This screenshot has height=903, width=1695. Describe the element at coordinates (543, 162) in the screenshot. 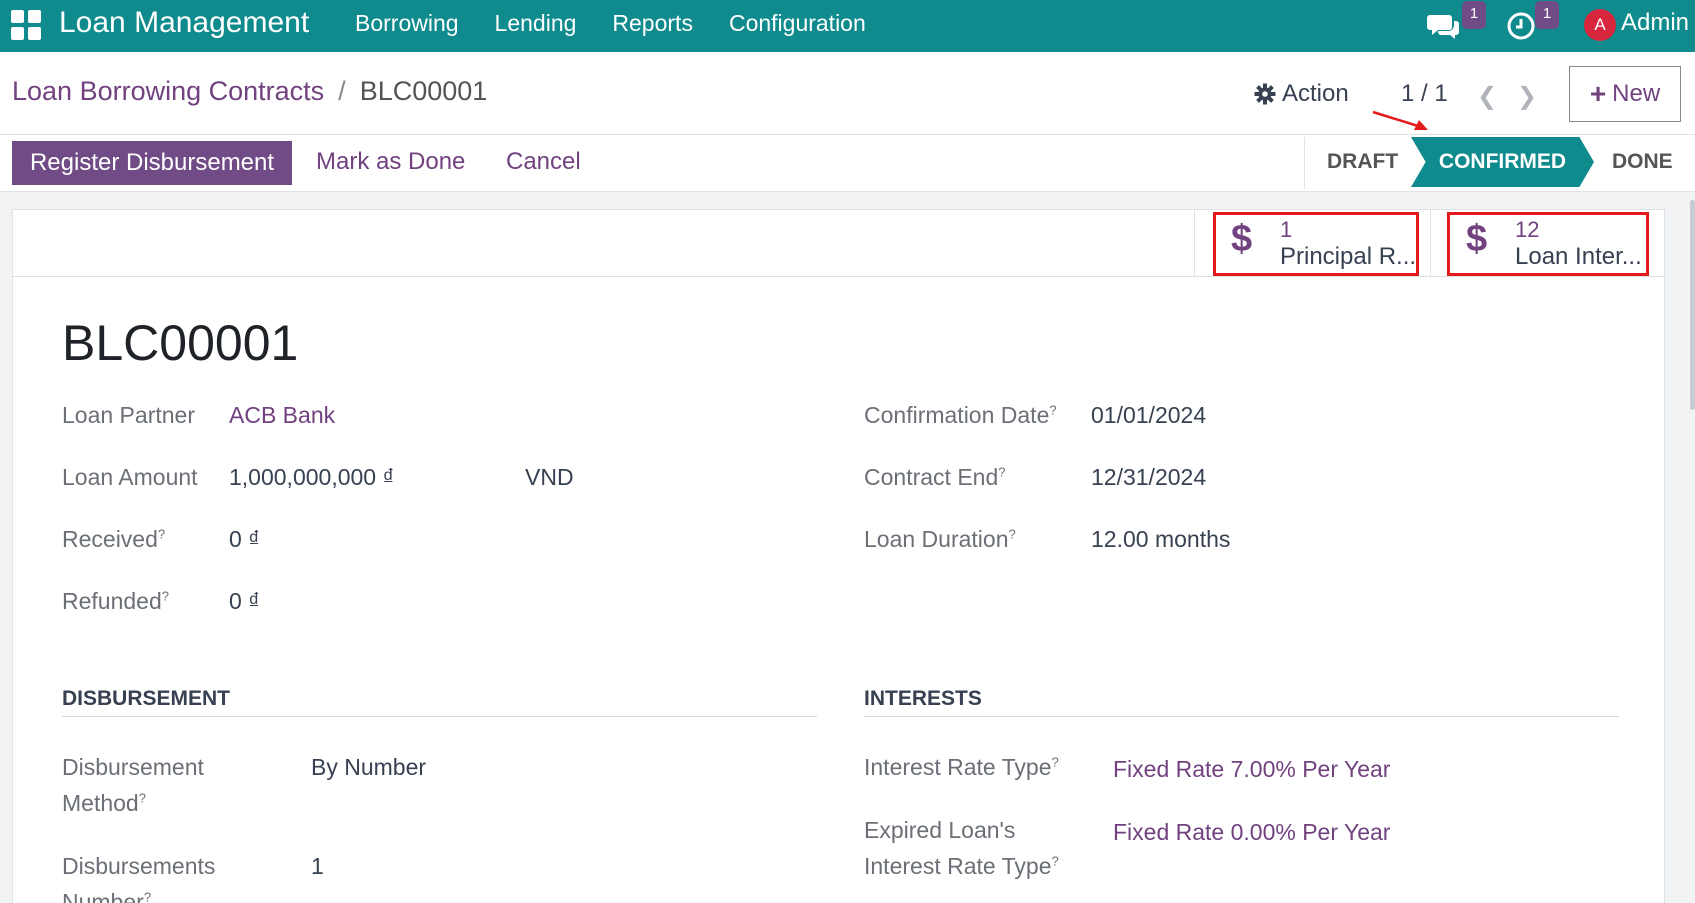

I see `cancel-button: Cancel` at that location.